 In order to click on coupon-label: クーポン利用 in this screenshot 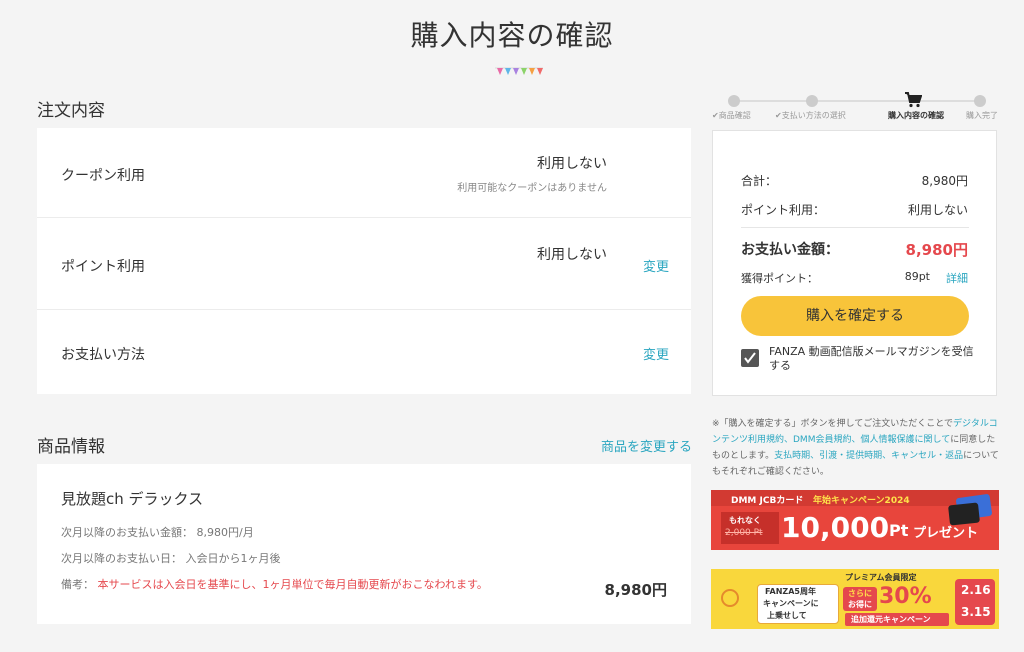, I will do `click(103, 176)`.